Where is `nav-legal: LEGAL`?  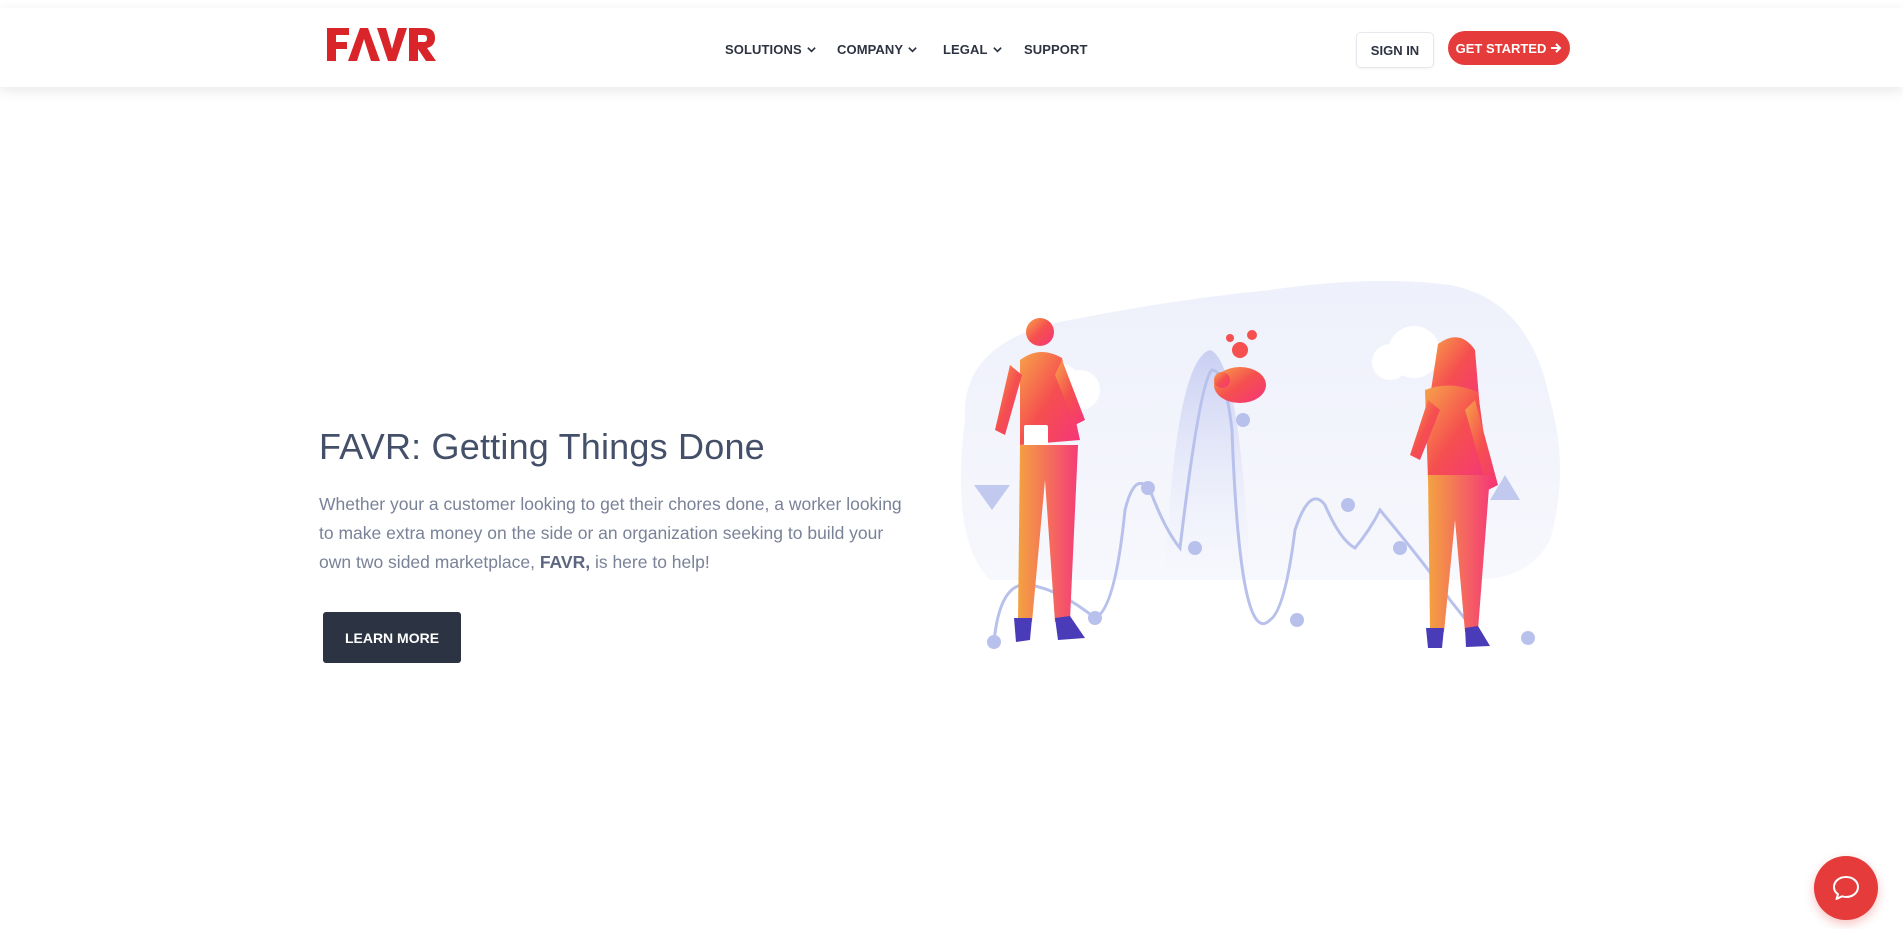
nav-legal: LEGAL is located at coordinates (973, 49).